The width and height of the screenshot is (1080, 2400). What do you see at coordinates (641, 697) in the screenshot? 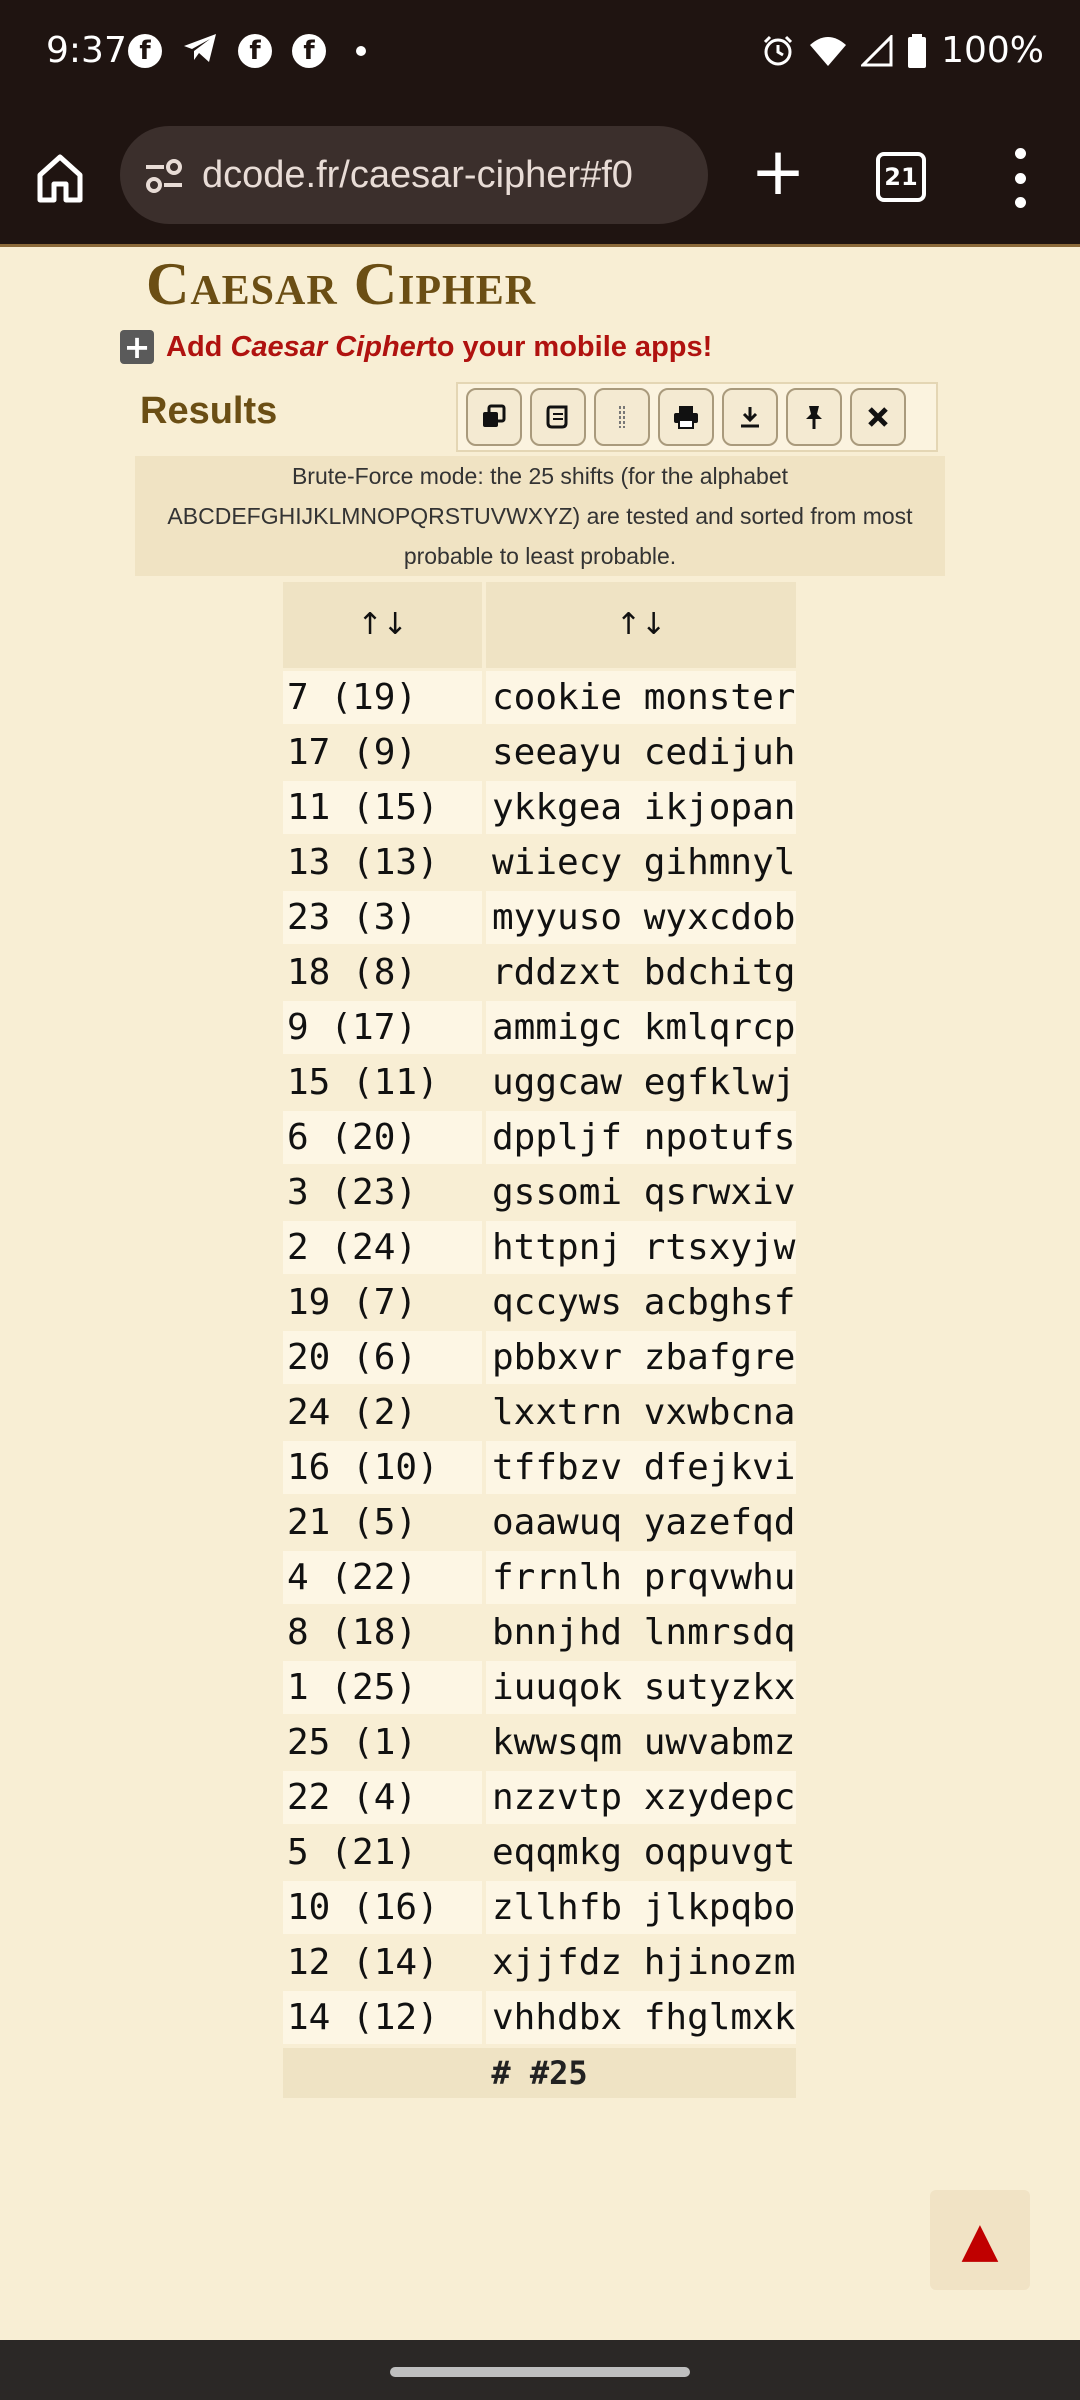
I see `decoded-text-cell: cookie monster` at bounding box center [641, 697].